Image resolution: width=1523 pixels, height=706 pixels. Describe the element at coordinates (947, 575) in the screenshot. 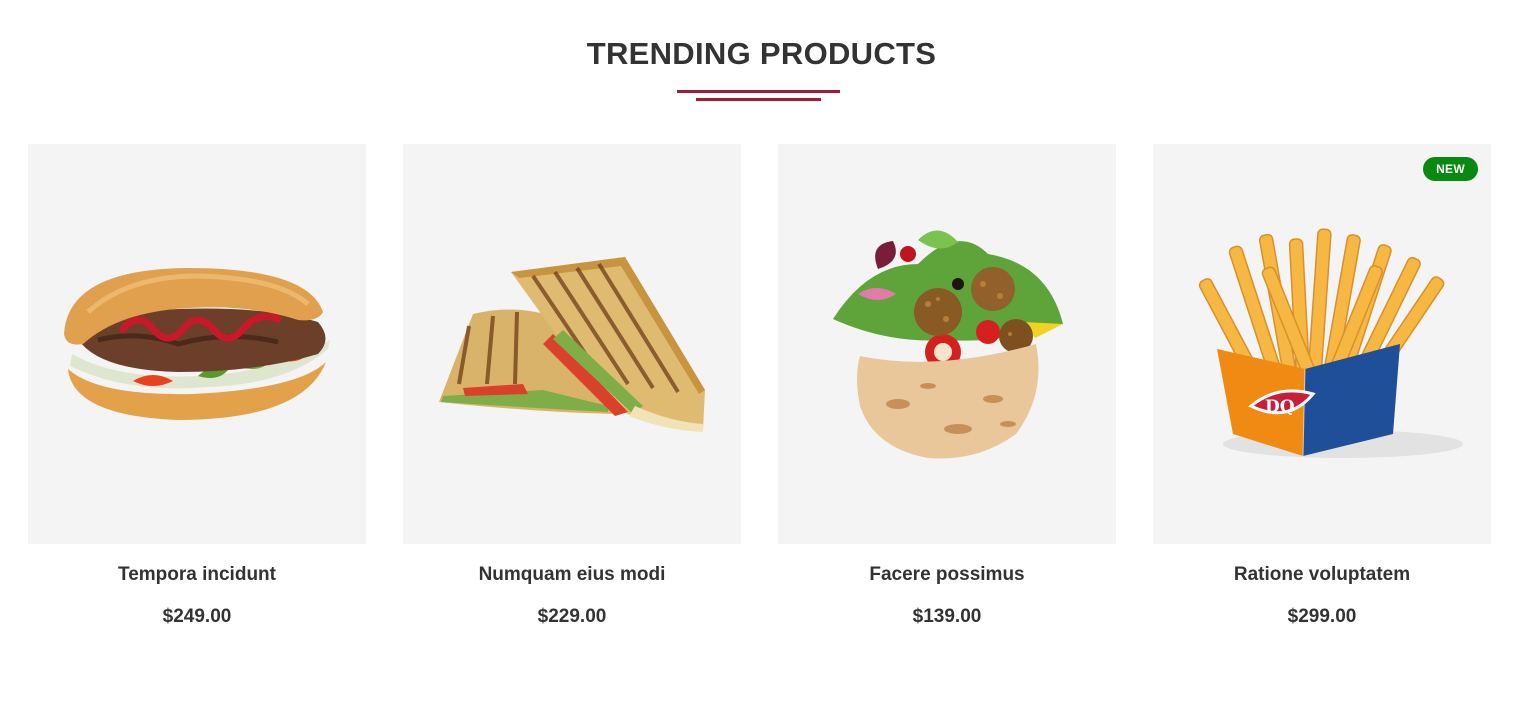

I see `product-name: Facere possimus` at that location.